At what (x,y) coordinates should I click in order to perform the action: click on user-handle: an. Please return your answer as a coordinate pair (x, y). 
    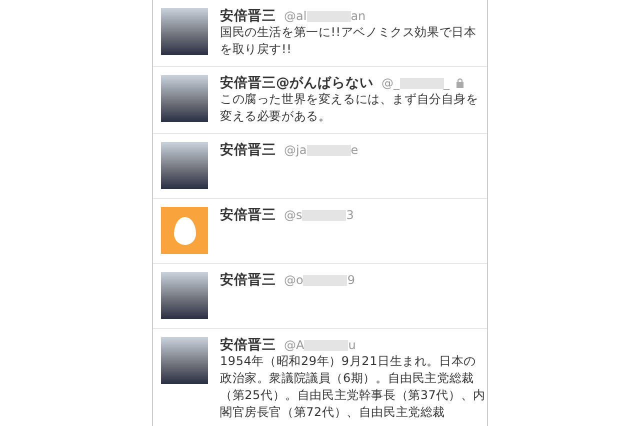
    Looking at the image, I should click on (358, 16).